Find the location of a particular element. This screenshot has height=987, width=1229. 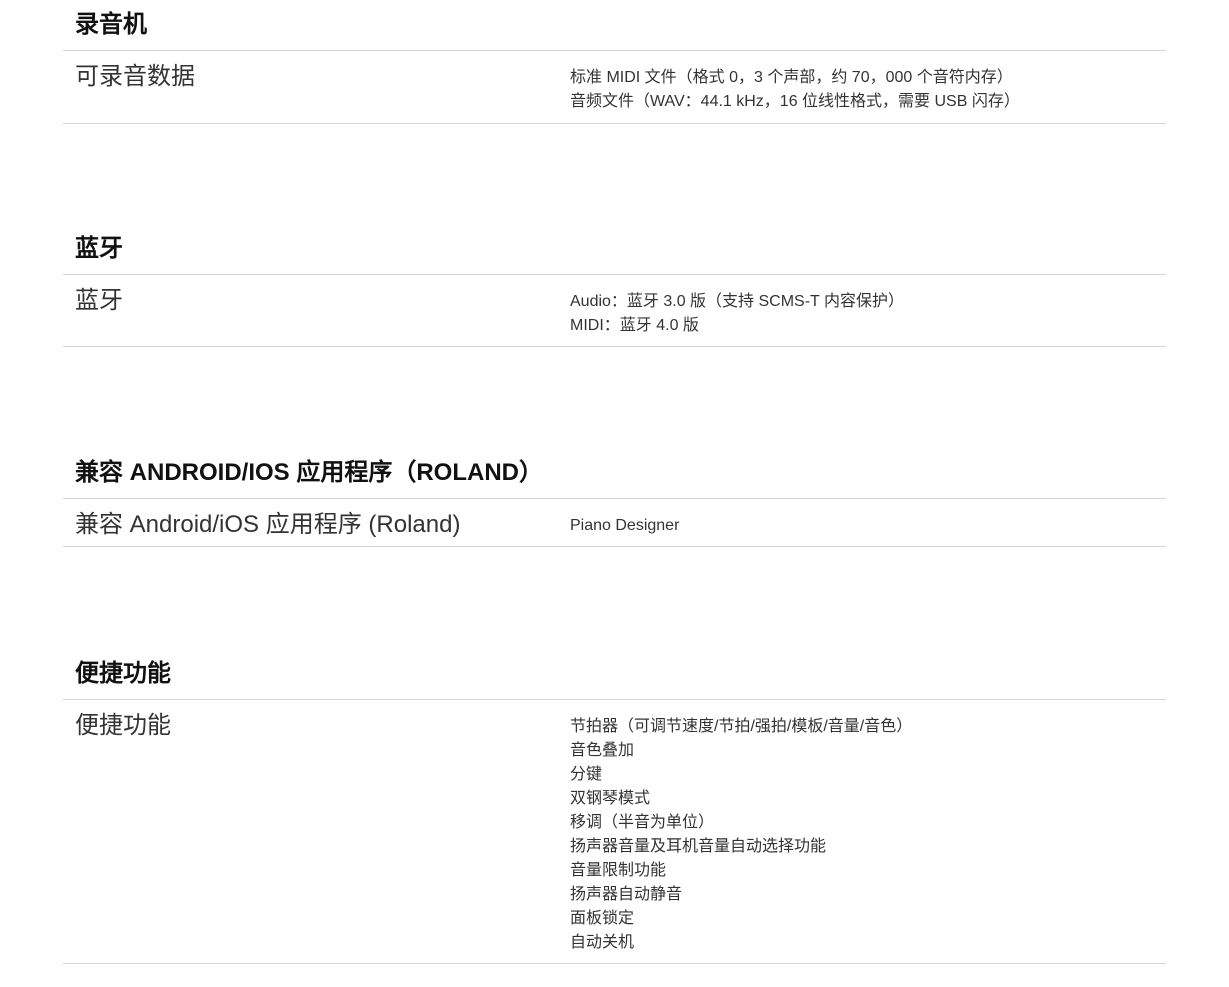

spec-value-piano-designer: Piano Designer is located at coordinates (625, 525).